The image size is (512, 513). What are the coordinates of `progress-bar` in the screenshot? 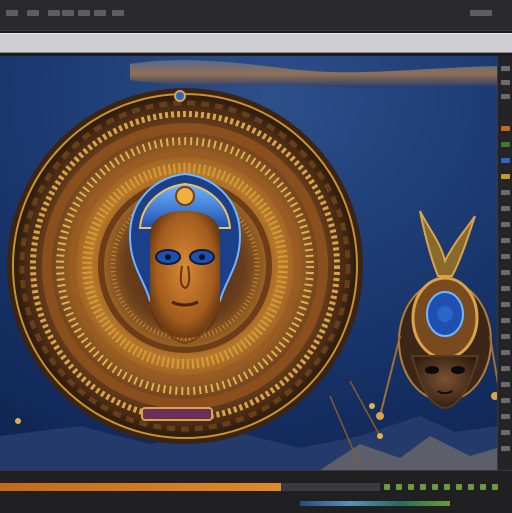 It's located at (190, 487).